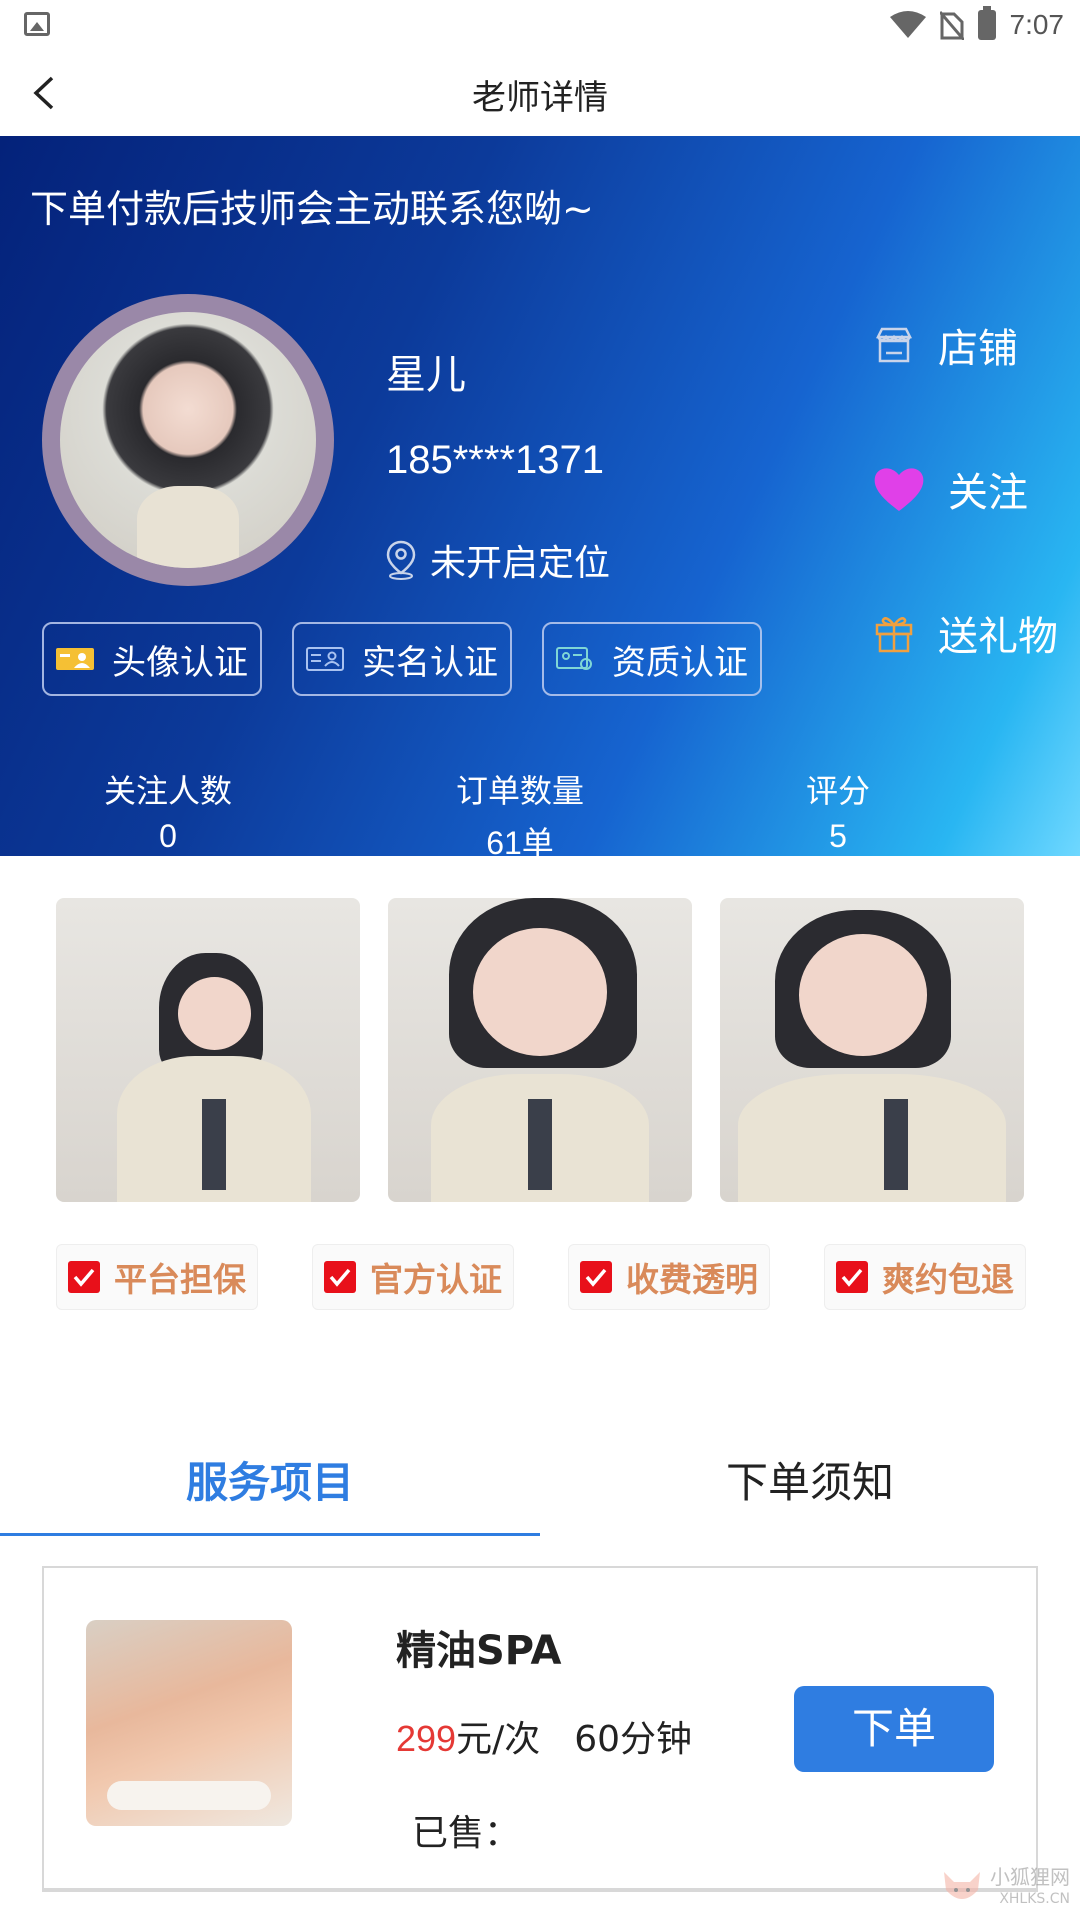  I want to click on stat-orders: 订单数量 61单, so click(520, 815).